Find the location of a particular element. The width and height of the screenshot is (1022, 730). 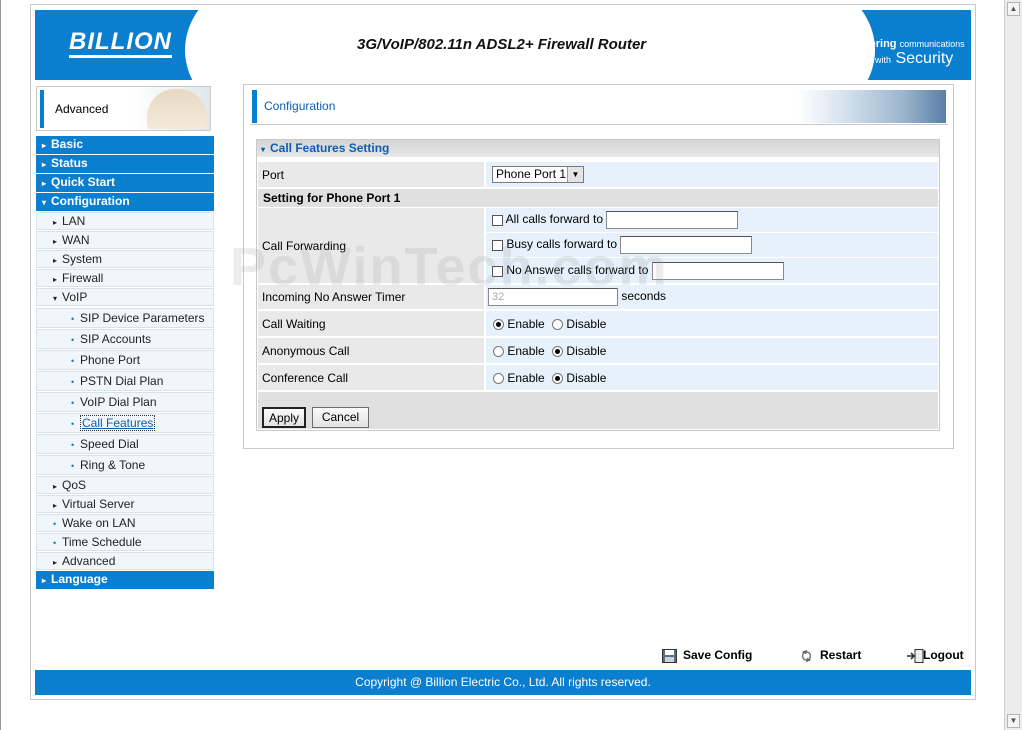

all-calls-label: All calls forward to is located at coordinates (554, 219).